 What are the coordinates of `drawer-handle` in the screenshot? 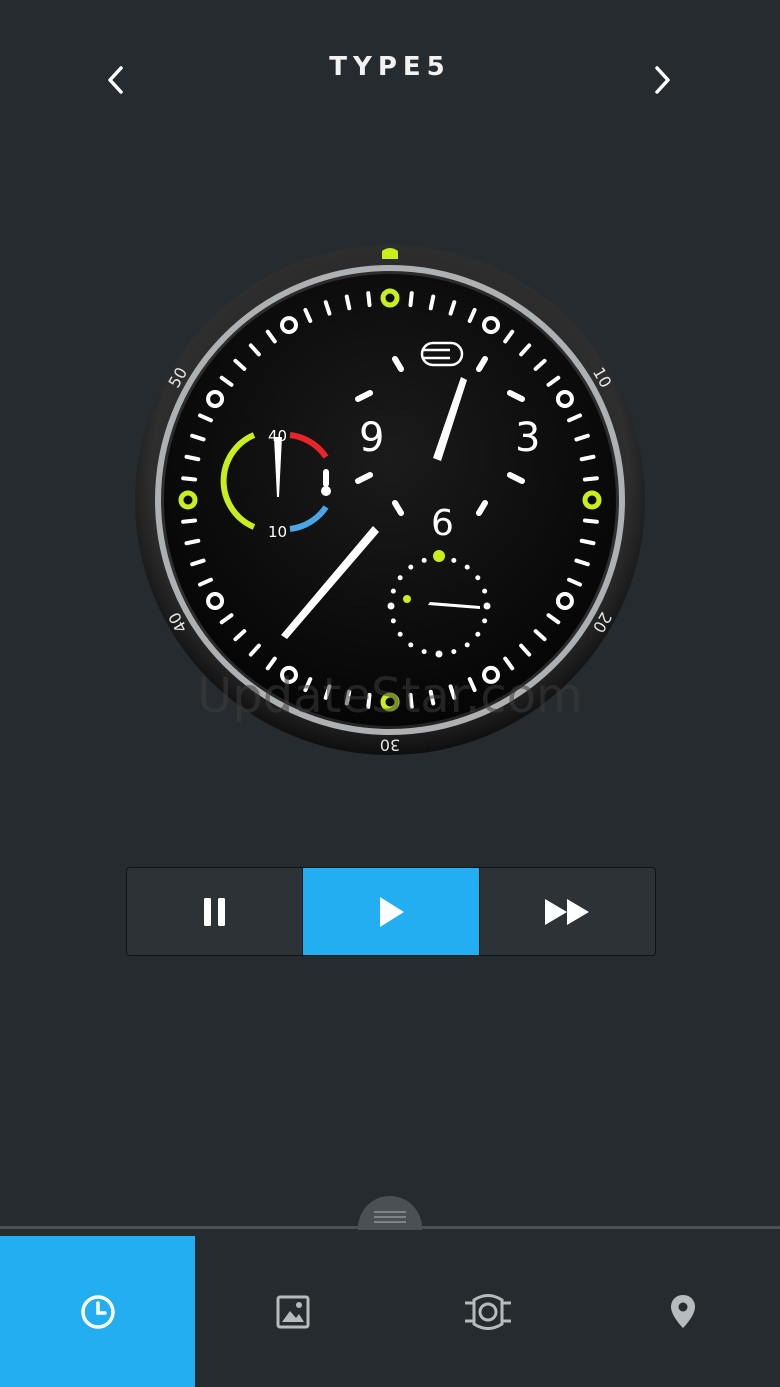 It's located at (390, 1213).